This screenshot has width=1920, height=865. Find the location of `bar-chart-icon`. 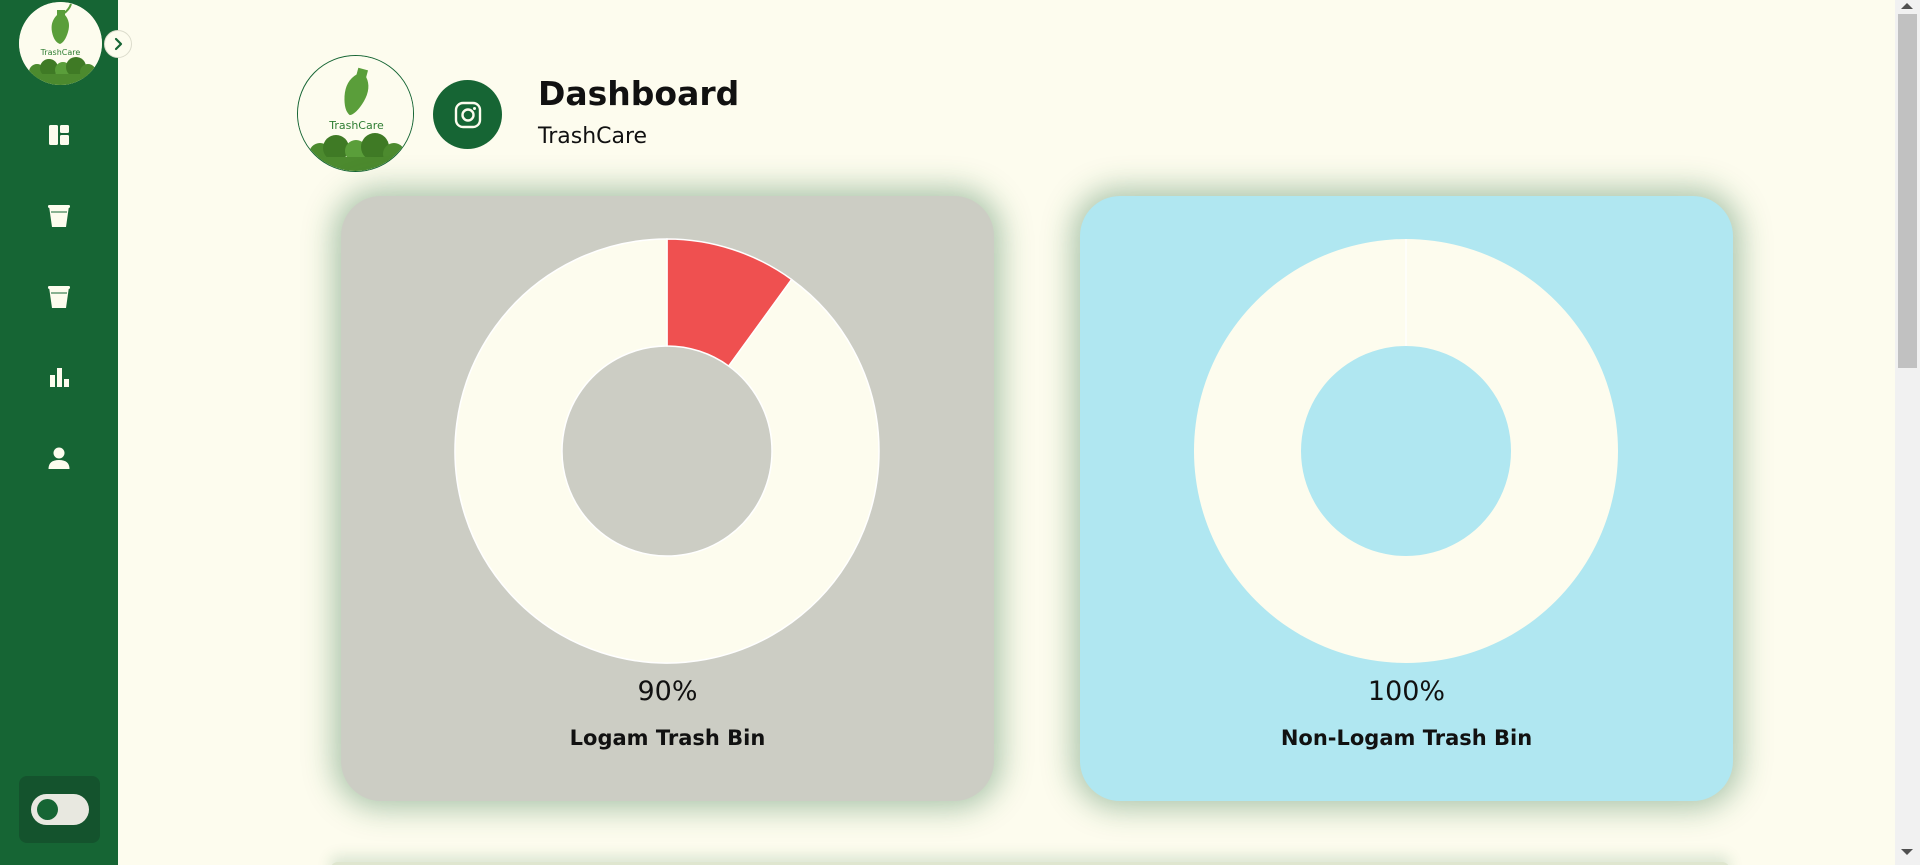

bar-chart-icon is located at coordinates (59, 377).